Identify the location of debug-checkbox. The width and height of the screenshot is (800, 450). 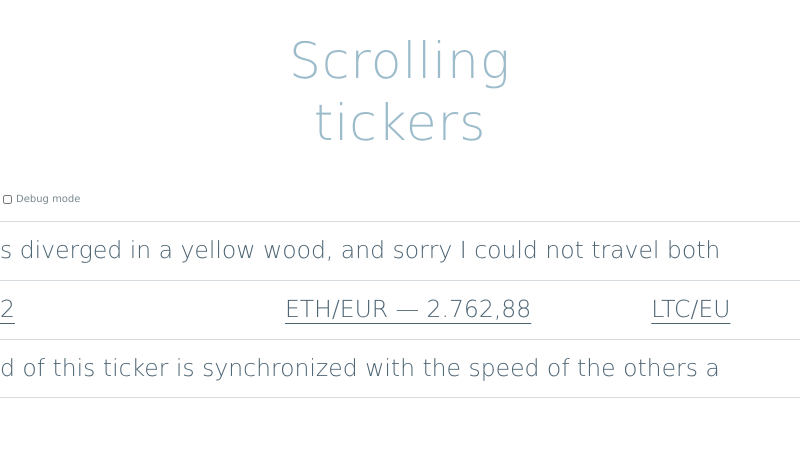
(7, 199).